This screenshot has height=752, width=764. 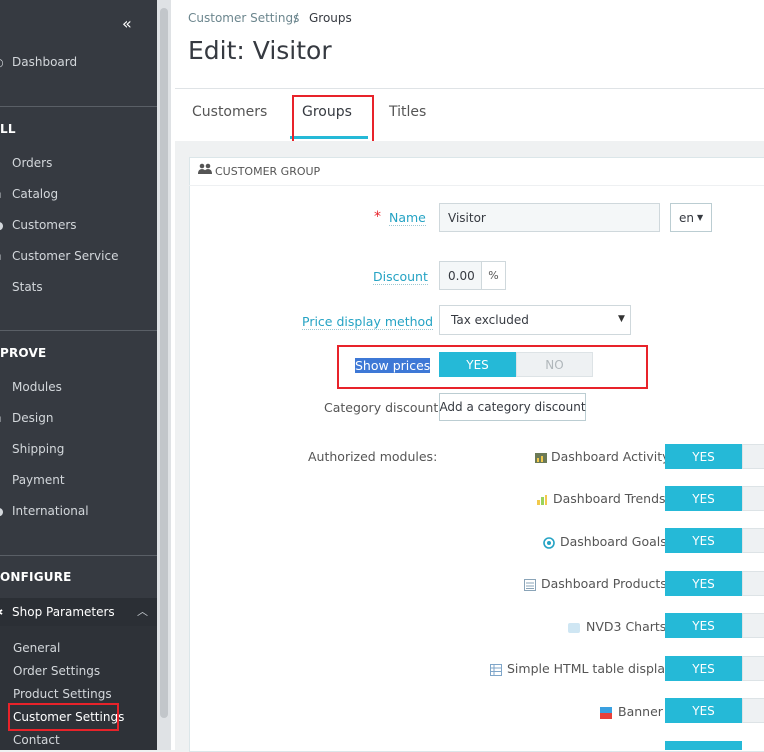 What do you see at coordinates (3, 256) in the screenshot?
I see `customer-service-icon: ▪` at bounding box center [3, 256].